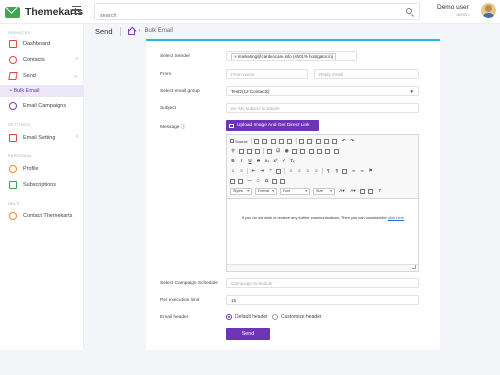  I want to click on bulleted-list-icon: ≡, so click(242, 171).